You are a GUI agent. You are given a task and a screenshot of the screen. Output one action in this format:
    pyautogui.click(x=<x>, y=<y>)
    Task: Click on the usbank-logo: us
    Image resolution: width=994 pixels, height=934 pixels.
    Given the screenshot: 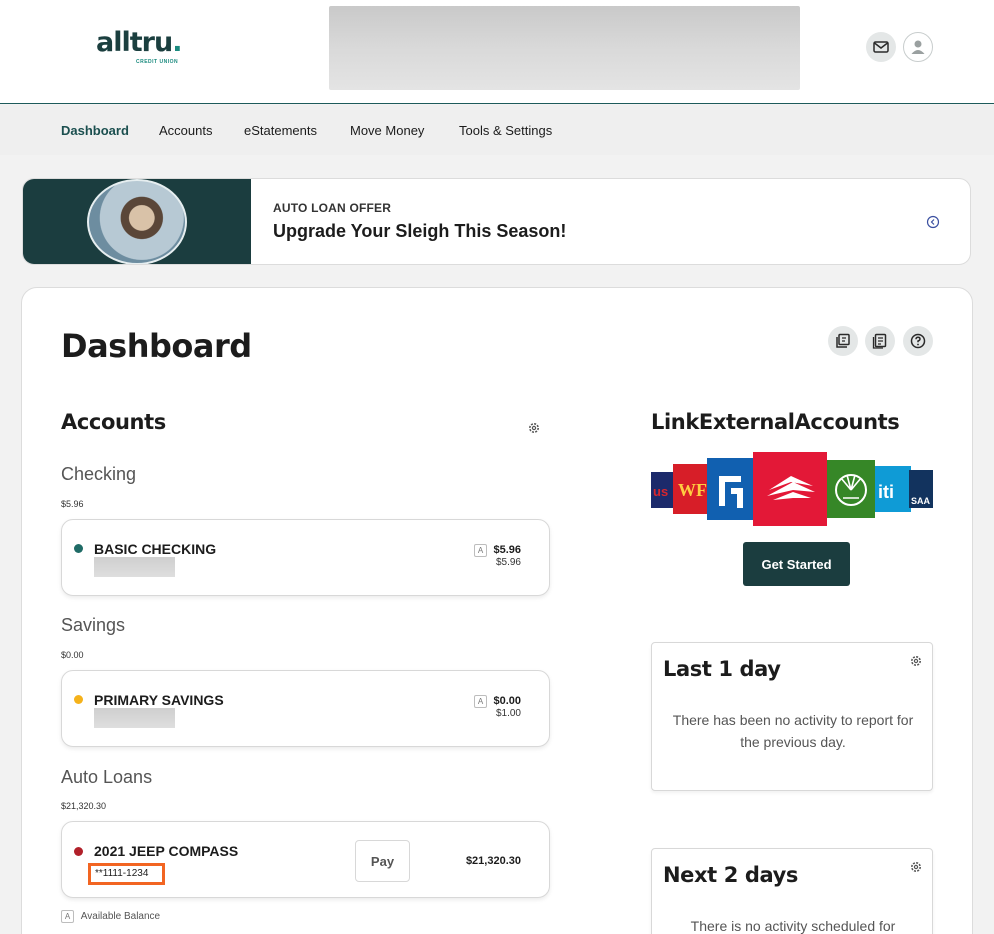 What is the action you would take?
    pyautogui.click(x=663, y=490)
    